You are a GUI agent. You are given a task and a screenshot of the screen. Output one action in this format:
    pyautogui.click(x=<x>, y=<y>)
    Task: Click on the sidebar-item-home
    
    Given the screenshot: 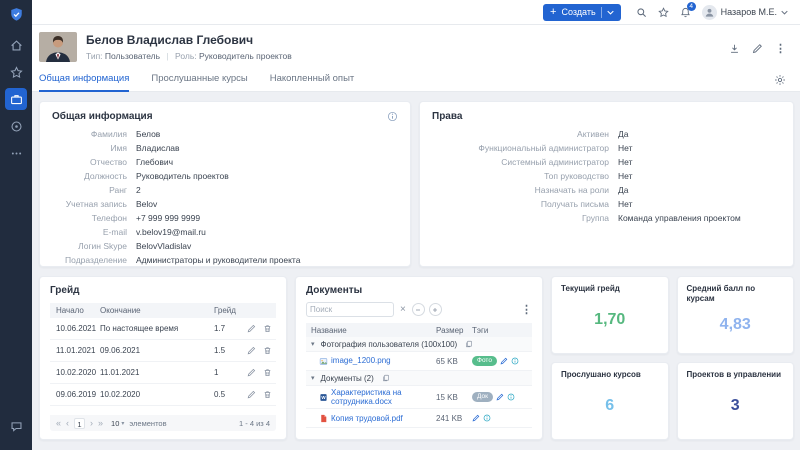 What is the action you would take?
    pyautogui.click(x=16, y=45)
    